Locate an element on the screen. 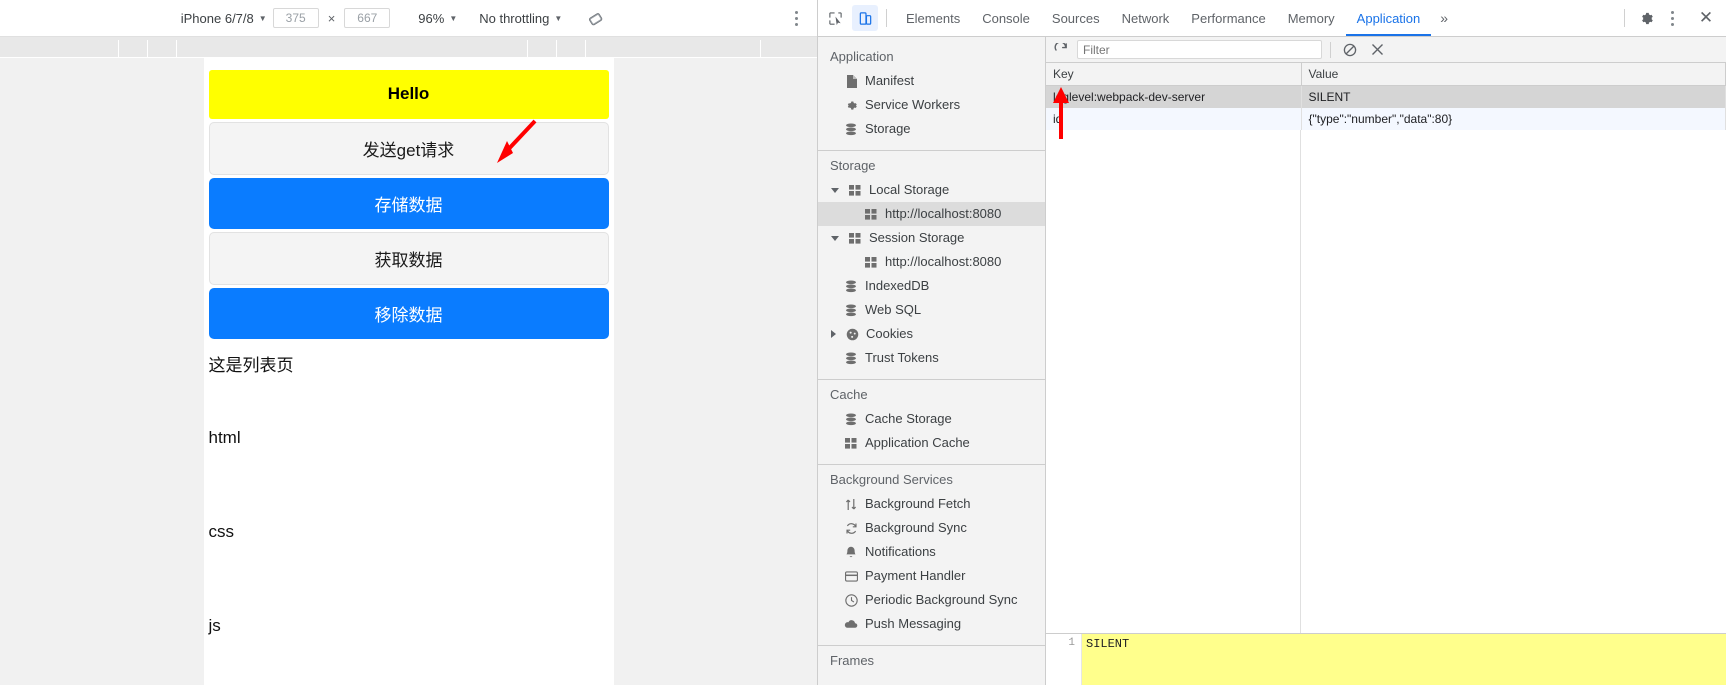 This screenshot has width=1726, height=685. sidebar-item-session-storage-origin: http://localhost:8080 is located at coordinates (931, 262).